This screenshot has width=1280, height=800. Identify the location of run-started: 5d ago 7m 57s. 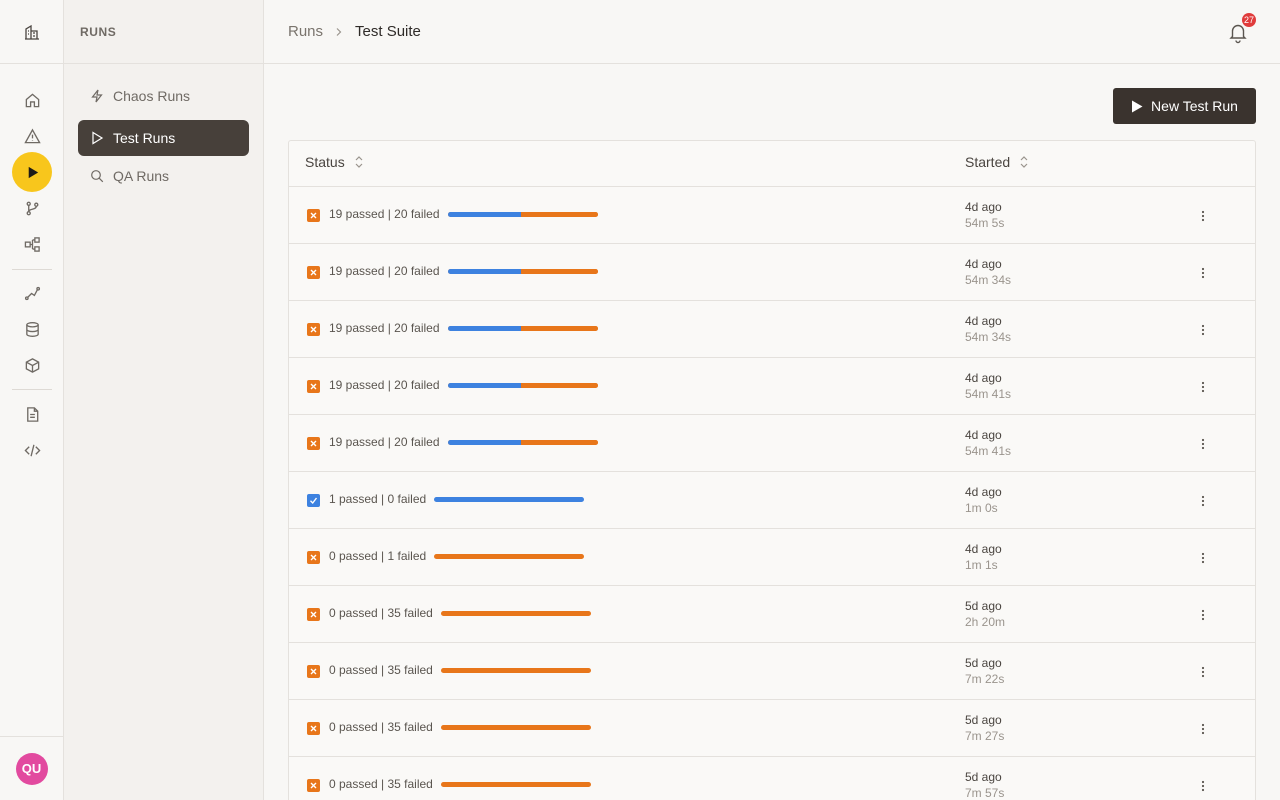
(984, 784).